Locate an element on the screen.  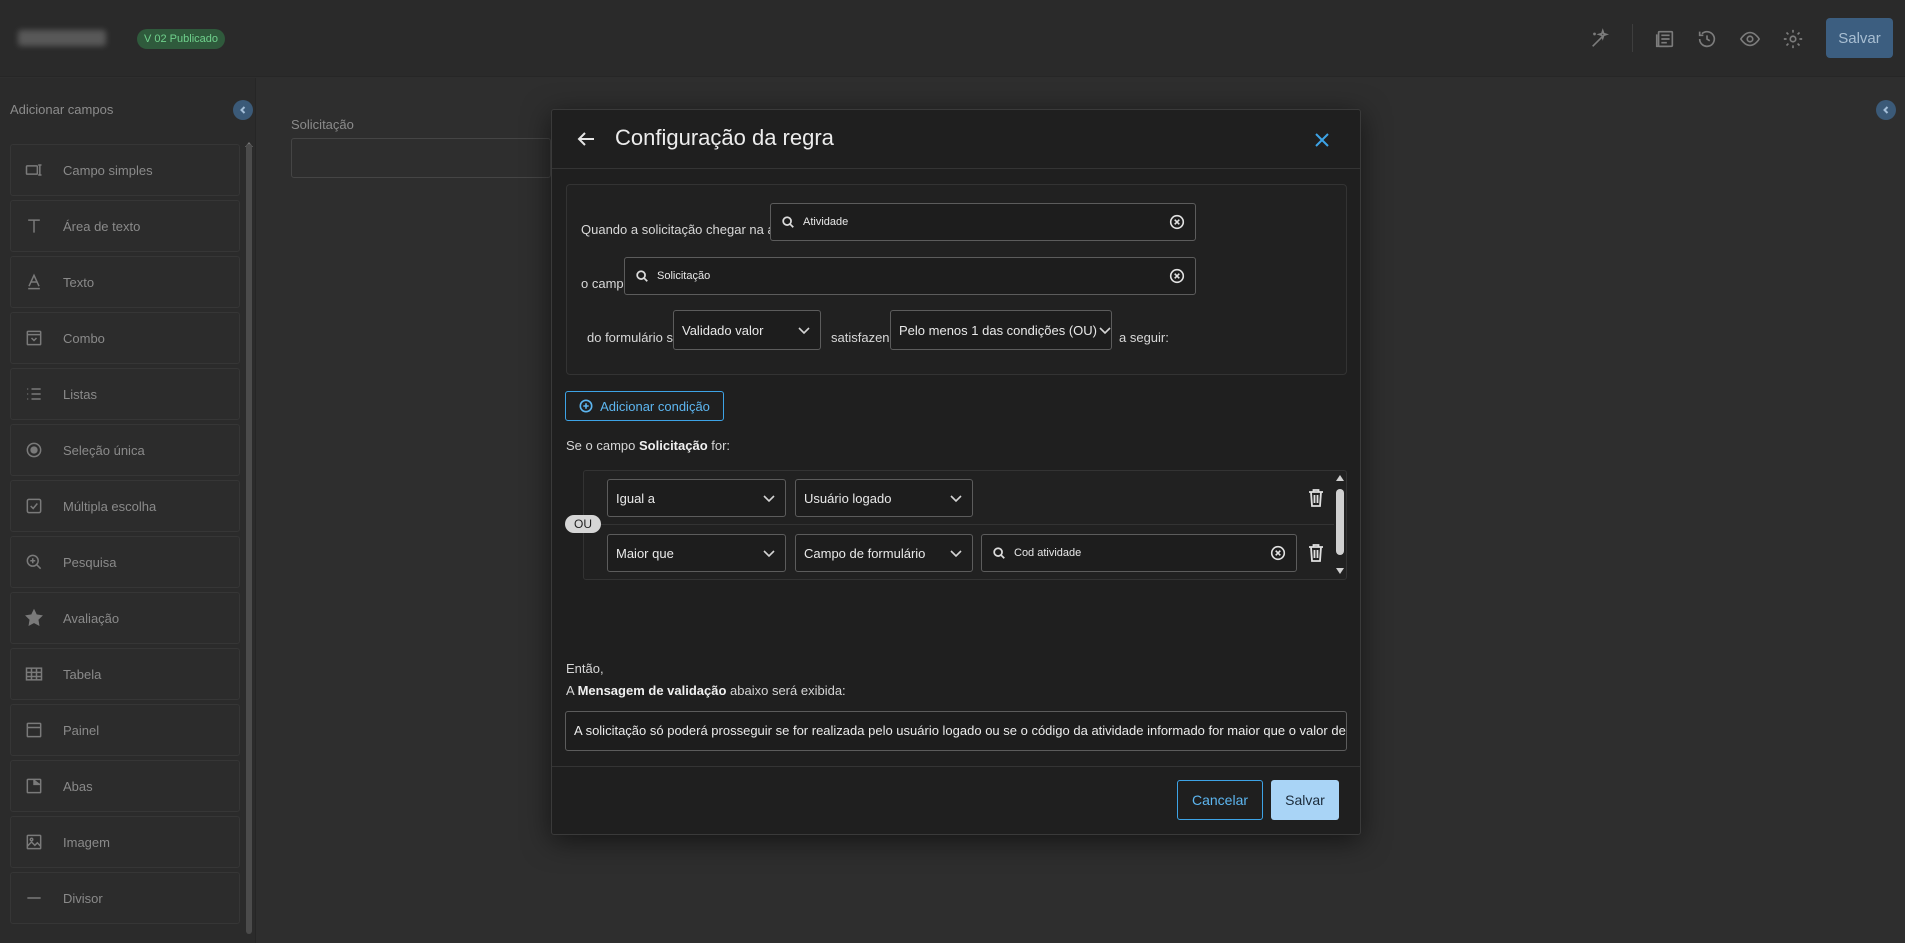
list-icon is located at coordinates (34, 394).